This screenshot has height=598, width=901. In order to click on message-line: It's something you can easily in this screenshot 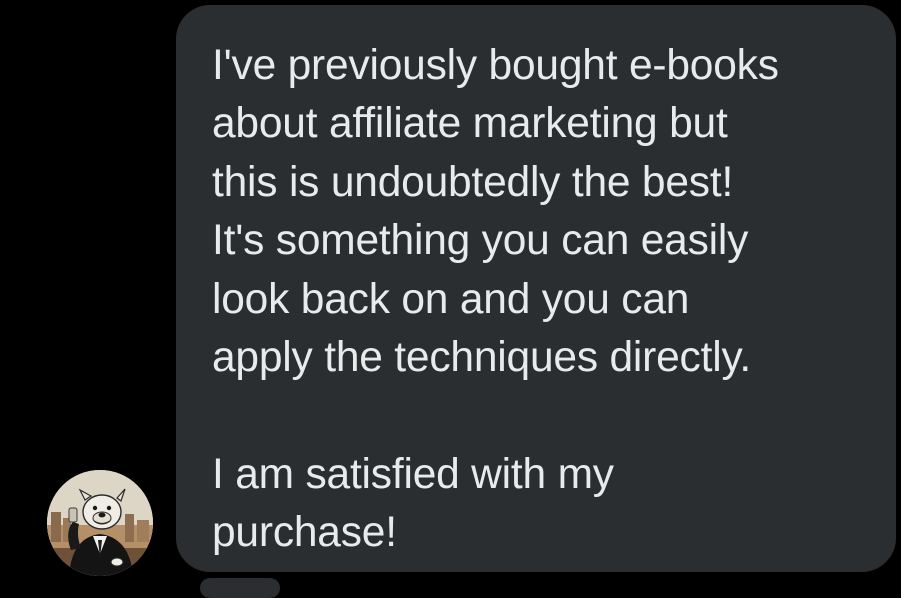, I will do `click(480, 241)`.